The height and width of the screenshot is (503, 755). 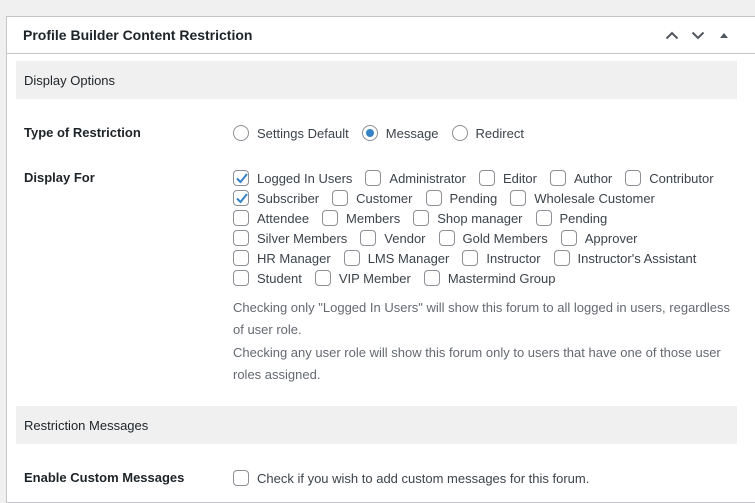 What do you see at coordinates (637, 258) in the screenshot?
I see `checkbox-label: Instructor's Assistant` at bounding box center [637, 258].